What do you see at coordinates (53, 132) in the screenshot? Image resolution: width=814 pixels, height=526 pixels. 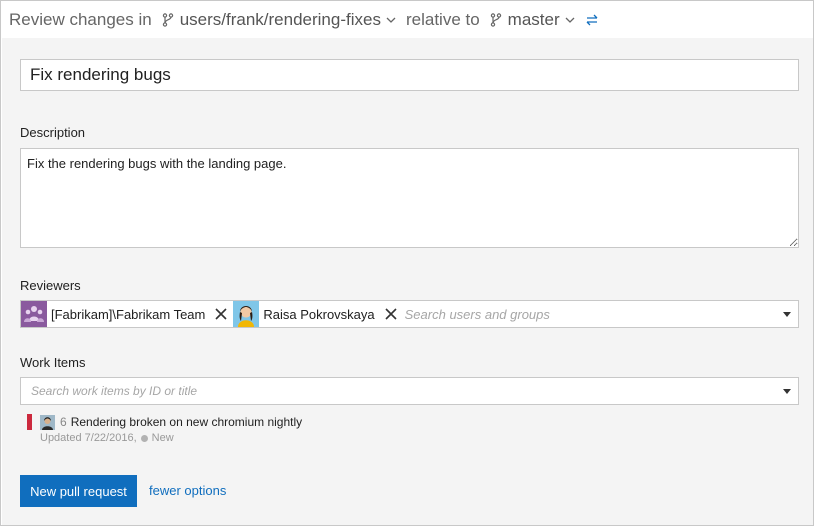 I see `description-label: Description` at bounding box center [53, 132].